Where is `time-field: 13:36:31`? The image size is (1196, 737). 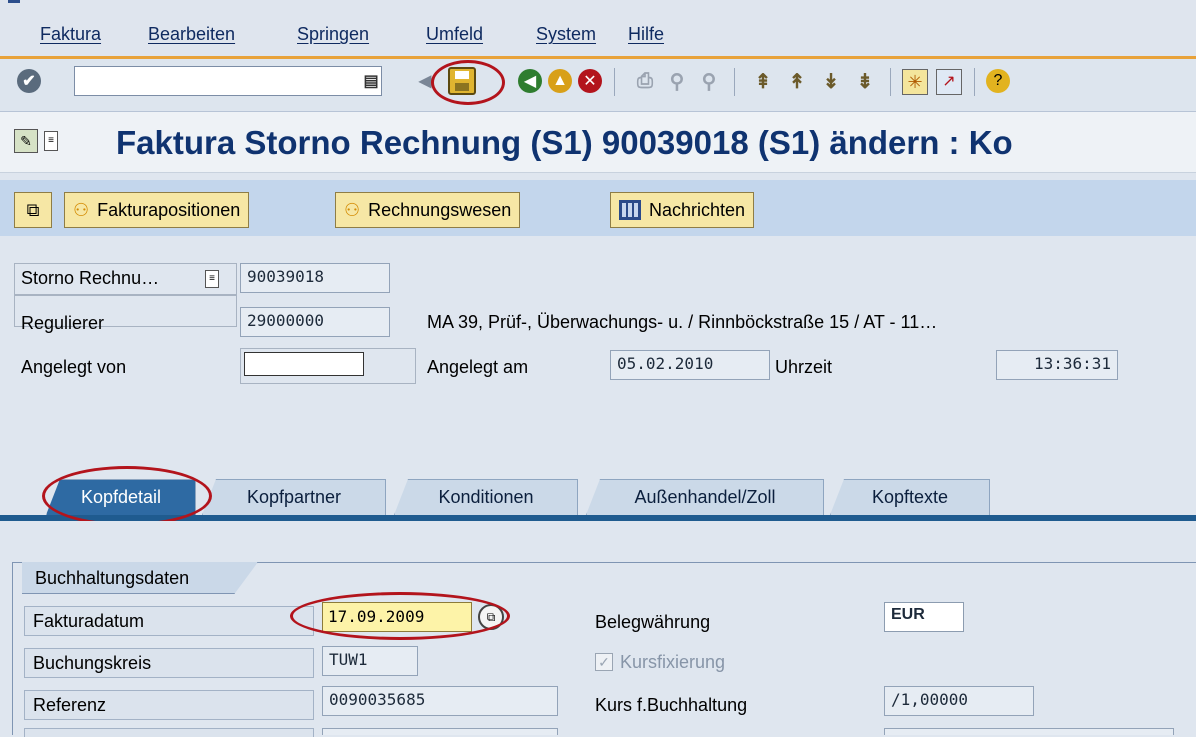 time-field: 13:36:31 is located at coordinates (1057, 365).